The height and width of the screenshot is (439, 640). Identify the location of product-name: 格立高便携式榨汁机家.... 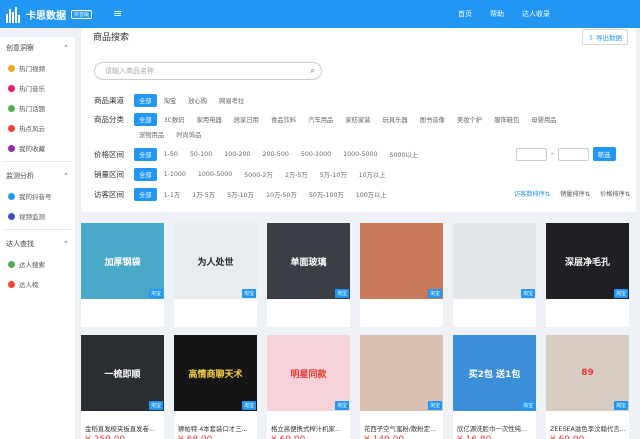
(310, 428).